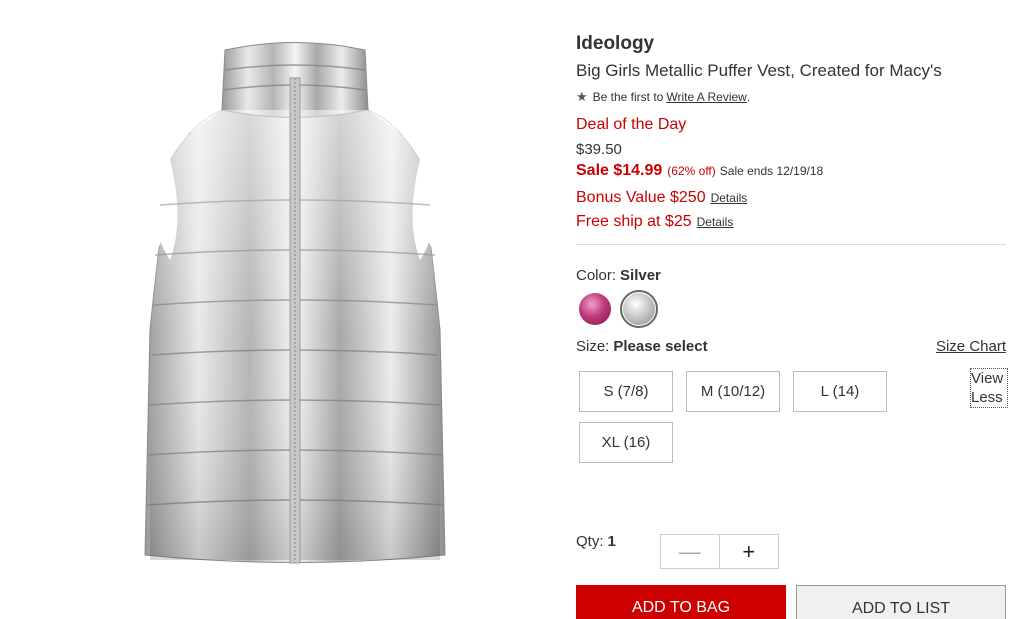 The image size is (1014, 619). Describe the element at coordinates (611, 541) in the screenshot. I see `qty-value: 1` at that location.